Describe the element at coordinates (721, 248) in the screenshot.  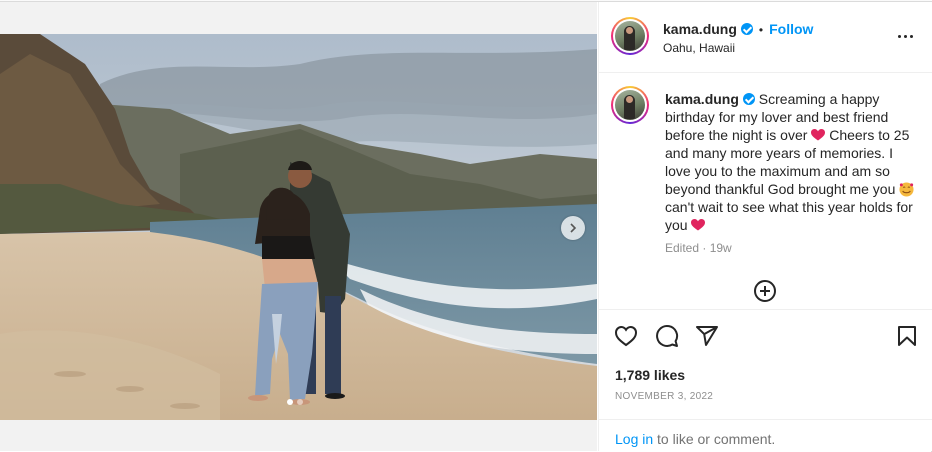
I see `post-time-ago: 19w` at that location.